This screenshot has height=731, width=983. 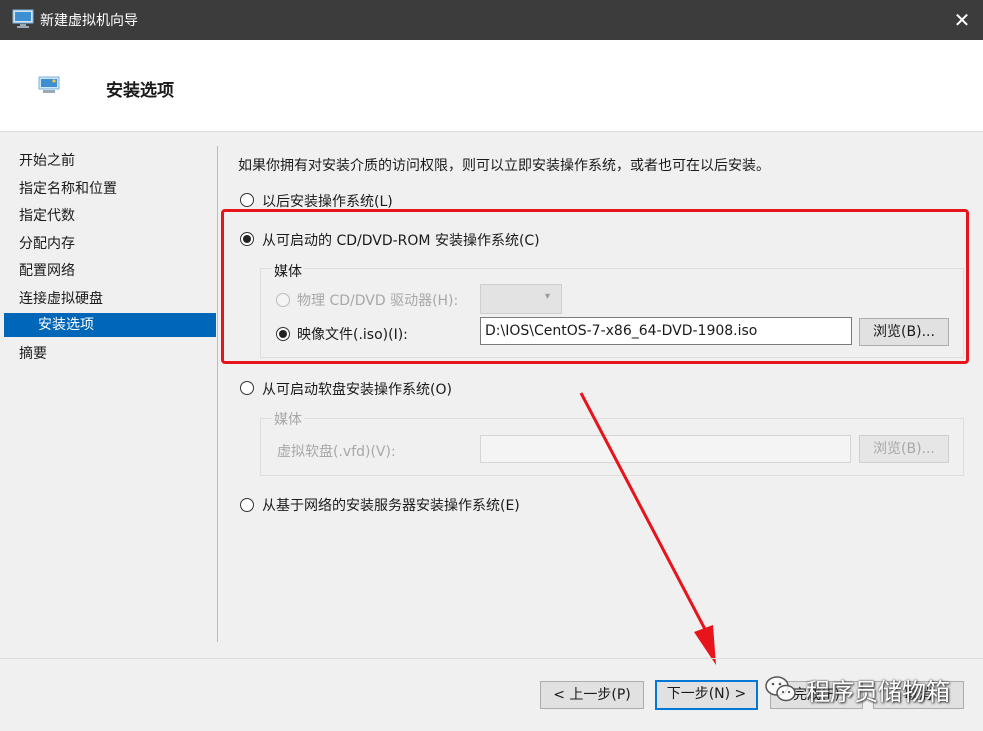 I want to click on label-install-later: 以后安装操作系统(L), so click(x=327, y=201).